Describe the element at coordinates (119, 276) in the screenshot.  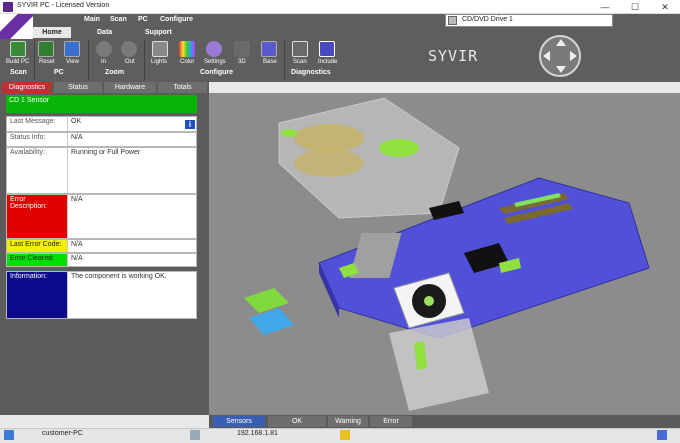
I see `value-information: The component is working OK.` at that location.